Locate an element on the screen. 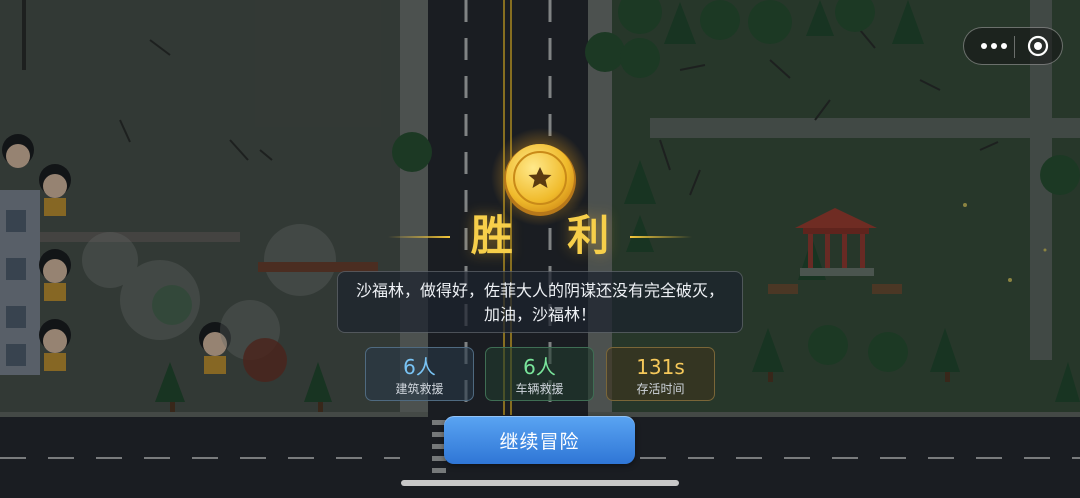  stat-label: 存活时间 is located at coordinates (660, 389).